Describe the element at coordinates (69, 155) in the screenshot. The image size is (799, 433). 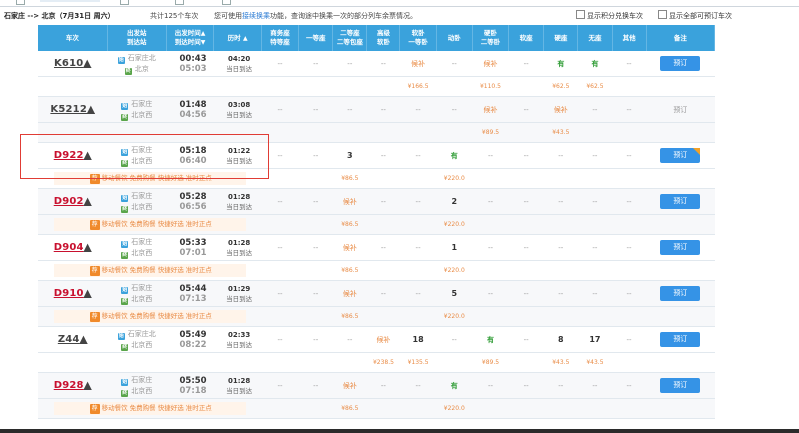
I see `train-number-link: D922` at that location.